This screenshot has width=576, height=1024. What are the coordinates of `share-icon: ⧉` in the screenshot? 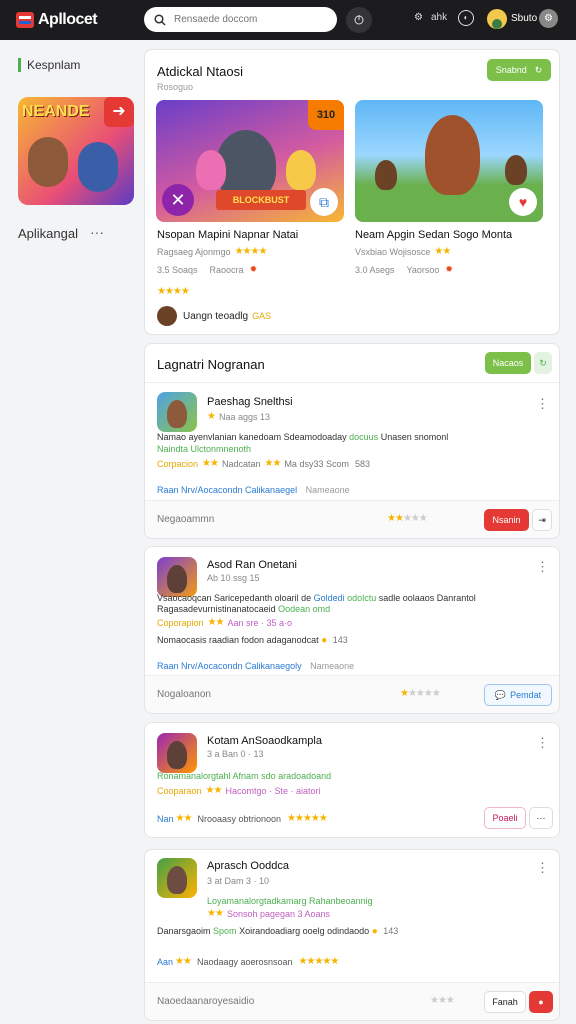 It's located at (324, 202).